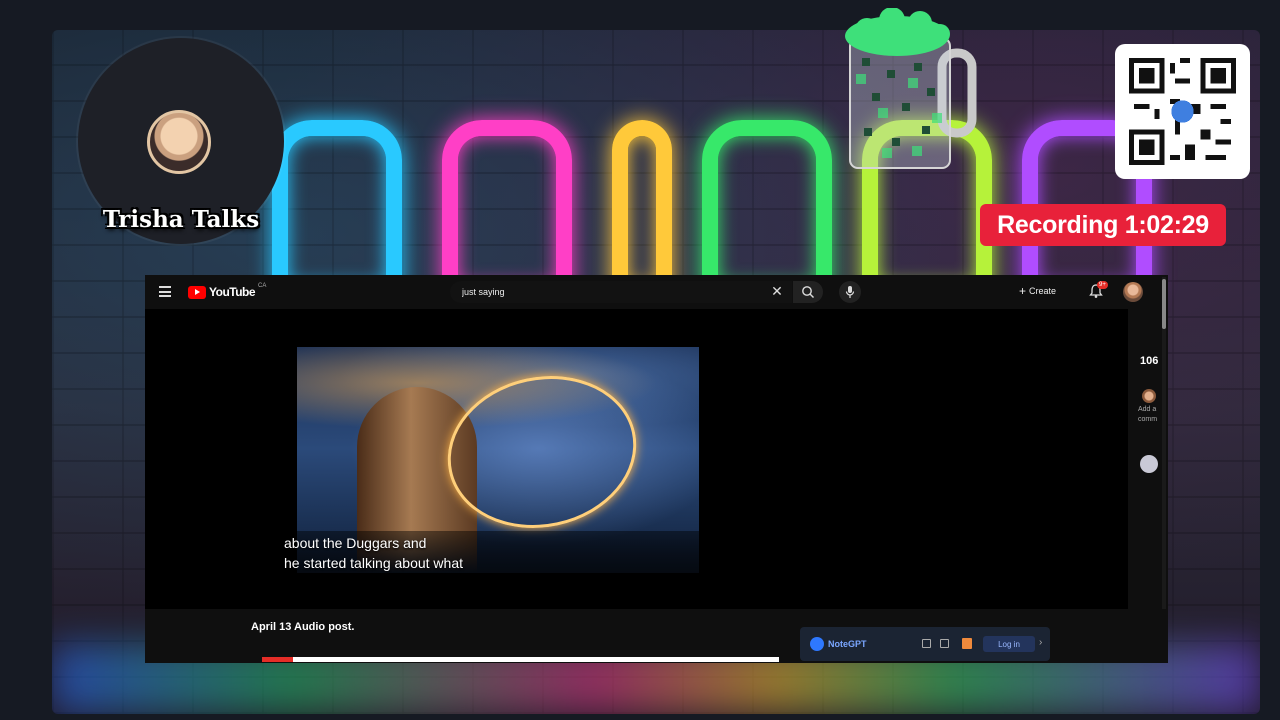  Describe the element at coordinates (1151, 415) in the screenshot. I see `add-comment-field: Add a comm` at that location.